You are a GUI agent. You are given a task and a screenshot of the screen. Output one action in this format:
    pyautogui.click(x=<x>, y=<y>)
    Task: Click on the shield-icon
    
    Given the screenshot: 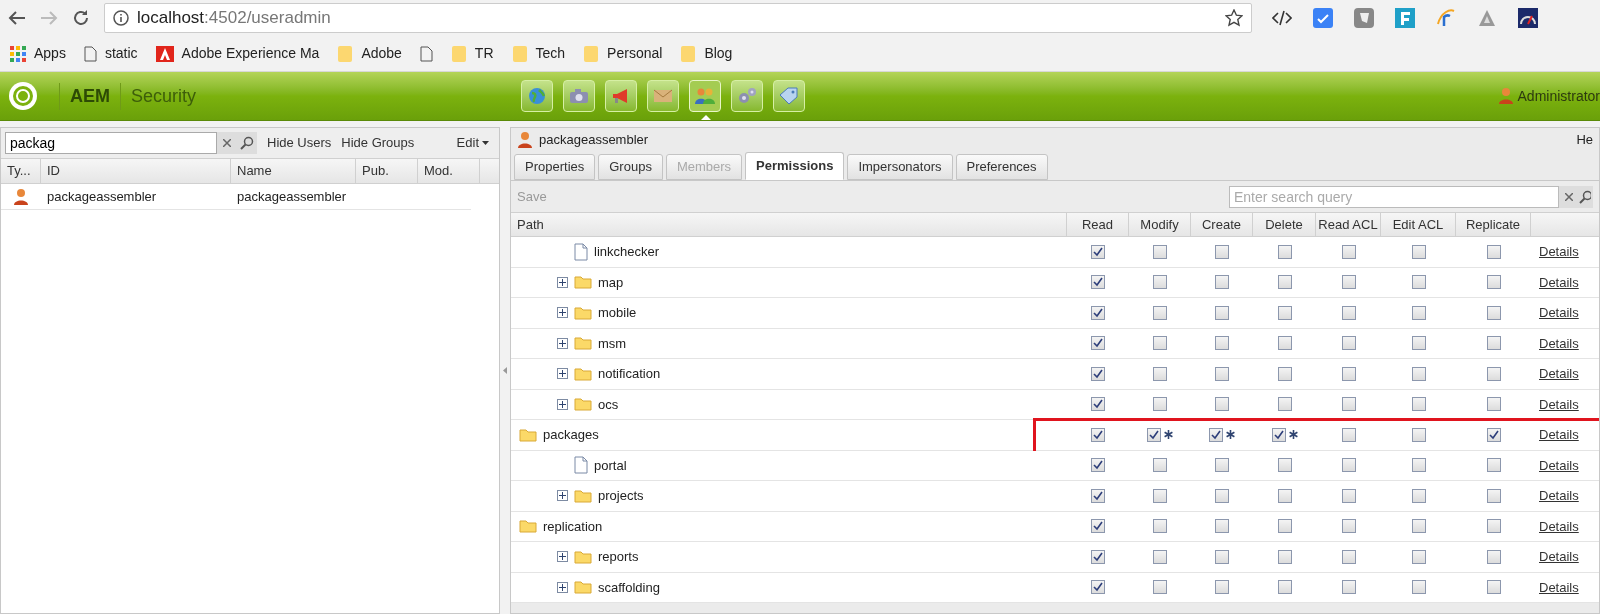 What is the action you would take?
    pyautogui.click(x=1364, y=18)
    